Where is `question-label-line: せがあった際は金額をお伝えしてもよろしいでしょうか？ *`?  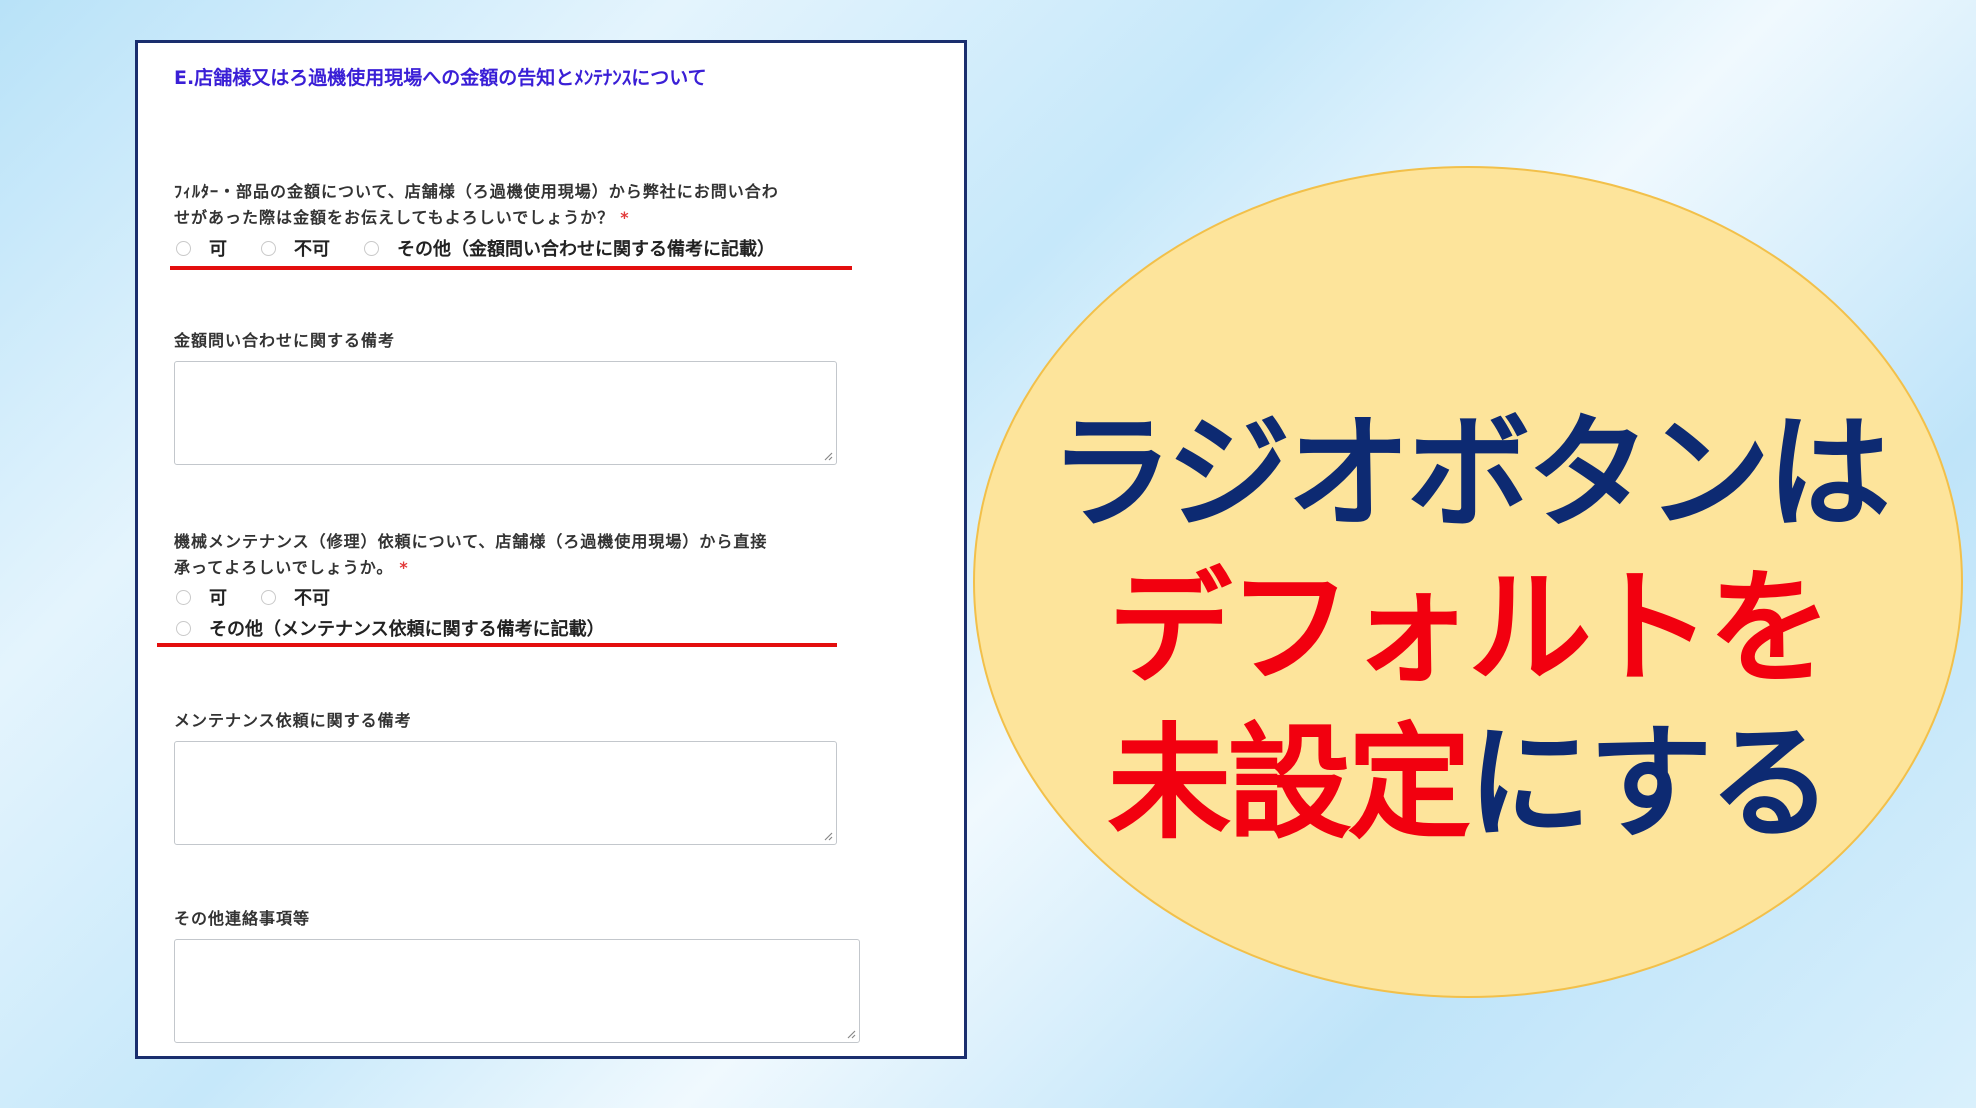 question-label-line: せがあった際は金額をお伝えしてもよろしいでしょうか？ * is located at coordinates (402, 217).